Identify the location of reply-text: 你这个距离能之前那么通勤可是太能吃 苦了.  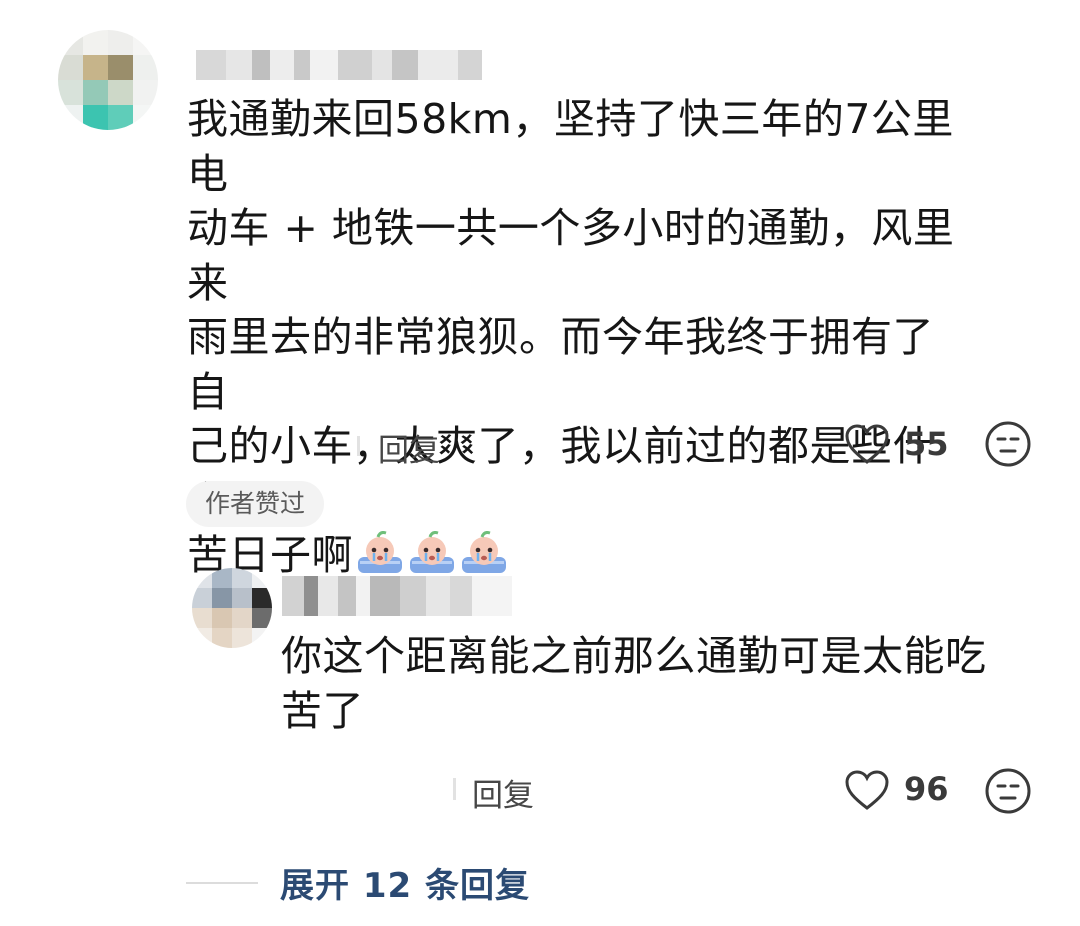
(634, 683).